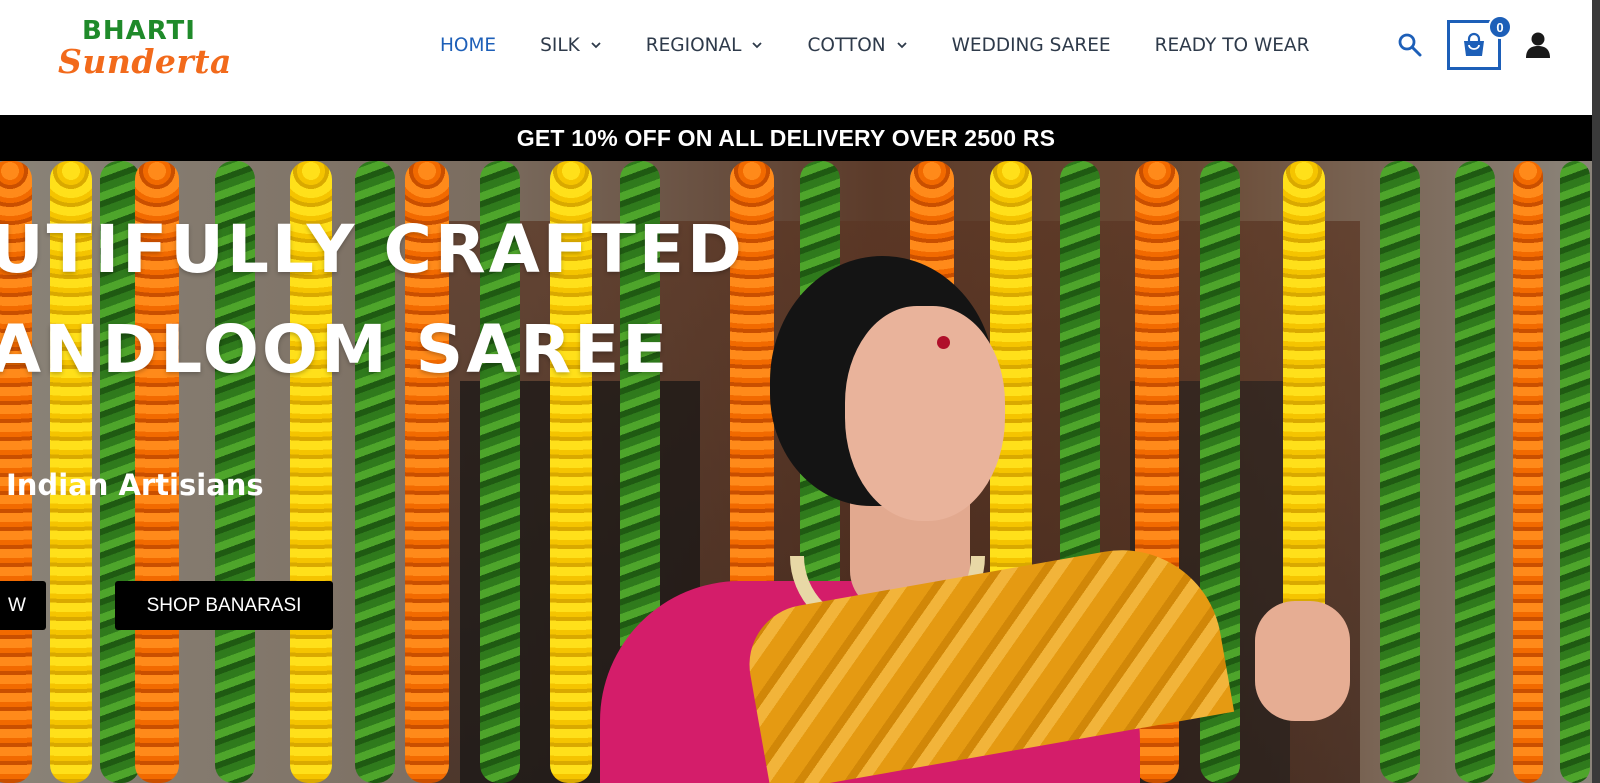  Describe the element at coordinates (786, 137) in the screenshot. I see `promo-text: GET 10% OFF ON ALL DELIVERY OVER 2500 RS` at that location.